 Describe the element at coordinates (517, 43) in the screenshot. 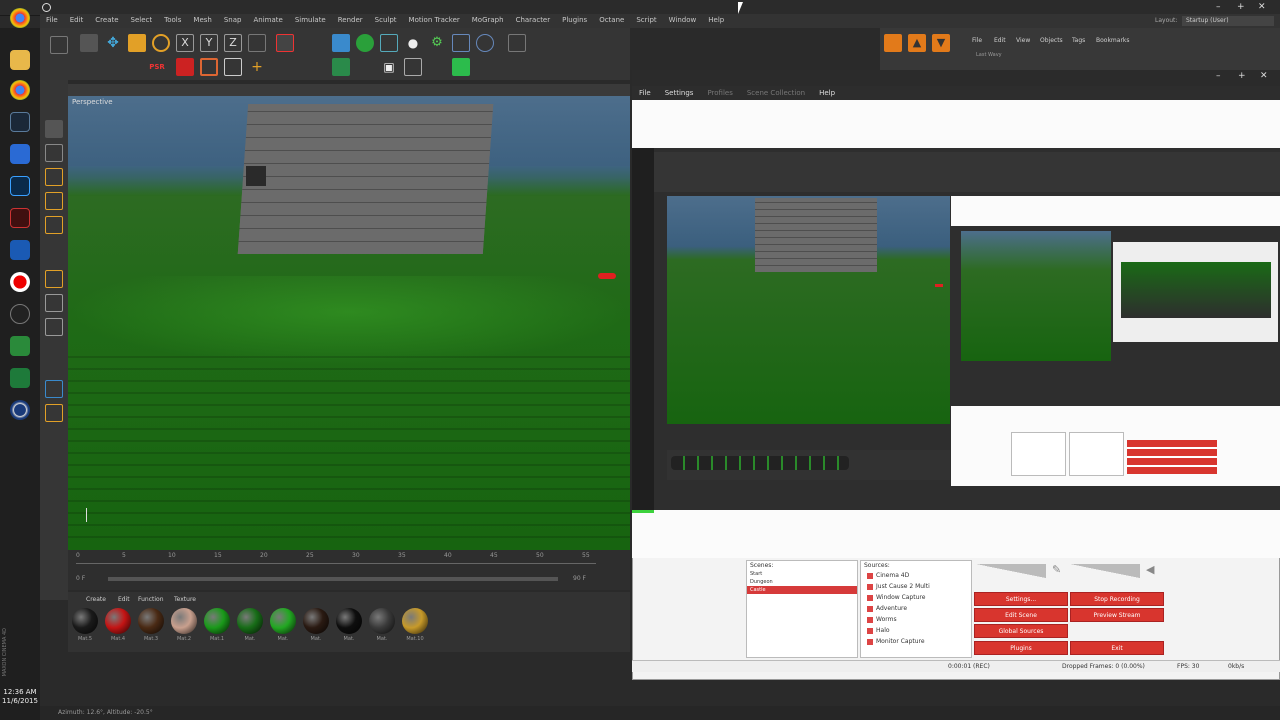

I see `deformer-icon` at that location.